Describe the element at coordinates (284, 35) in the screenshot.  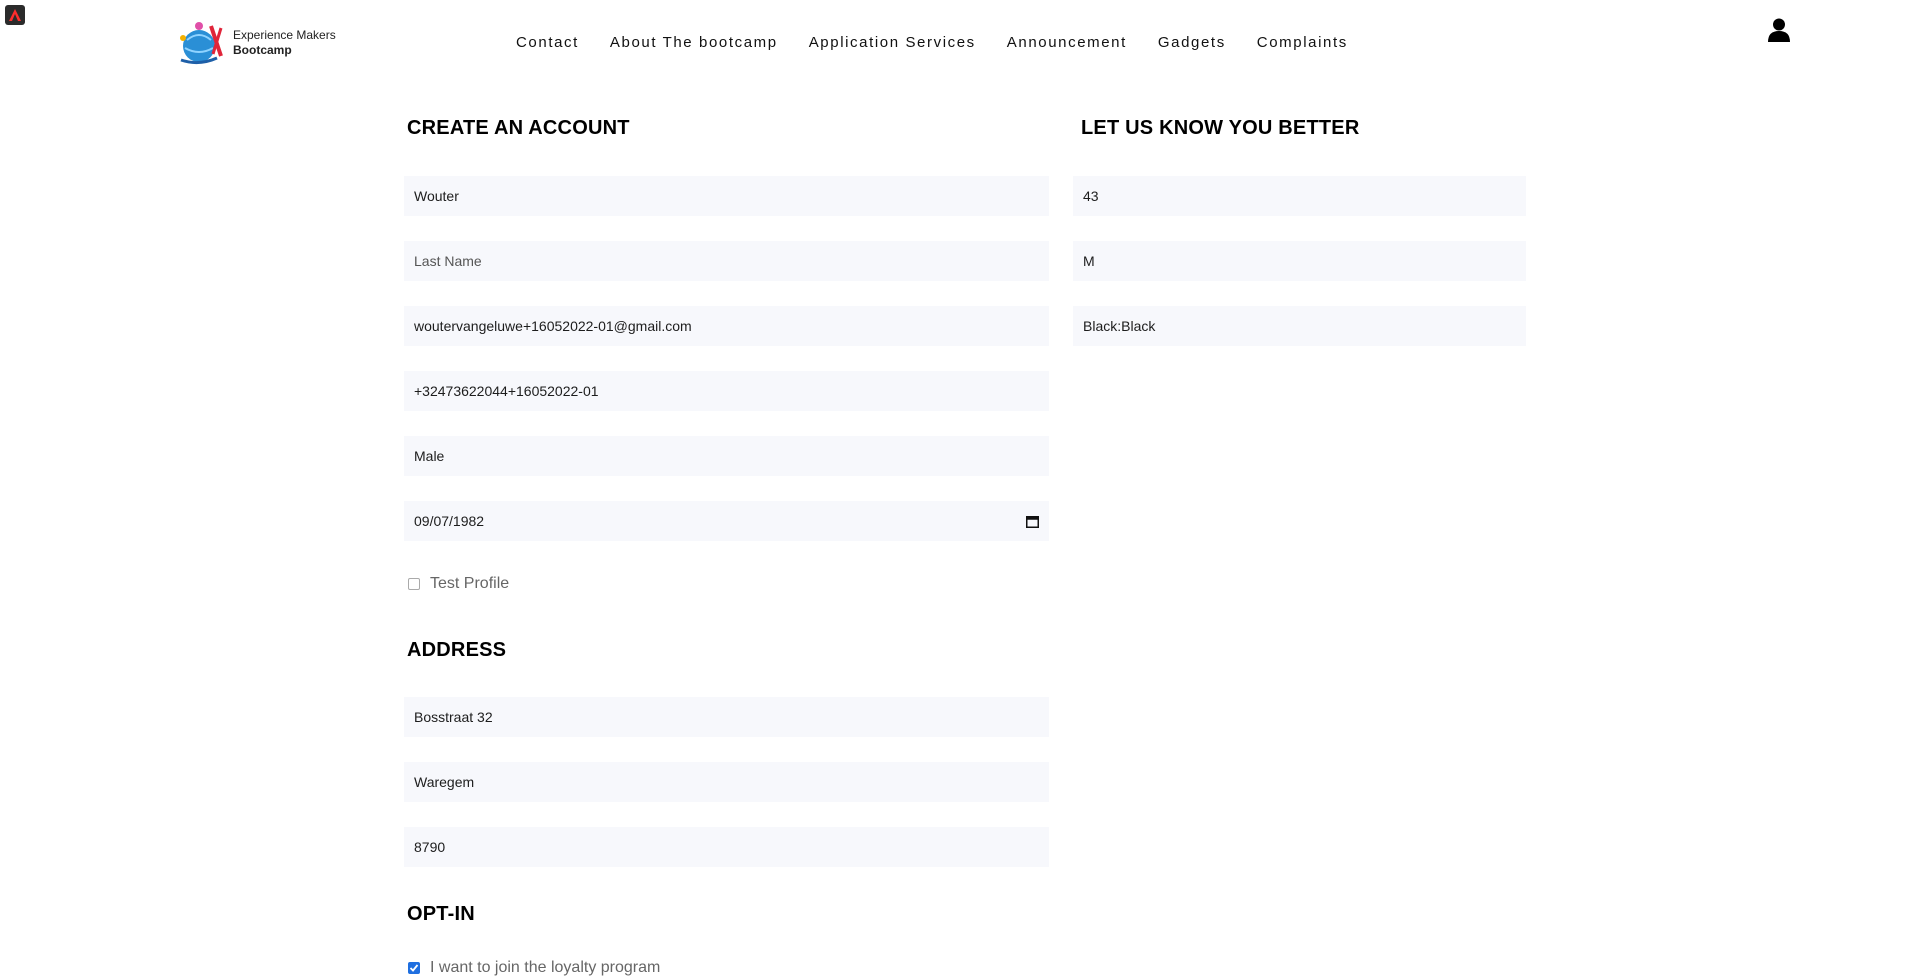
I see `brand-line-1: Experience Makers` at that location.